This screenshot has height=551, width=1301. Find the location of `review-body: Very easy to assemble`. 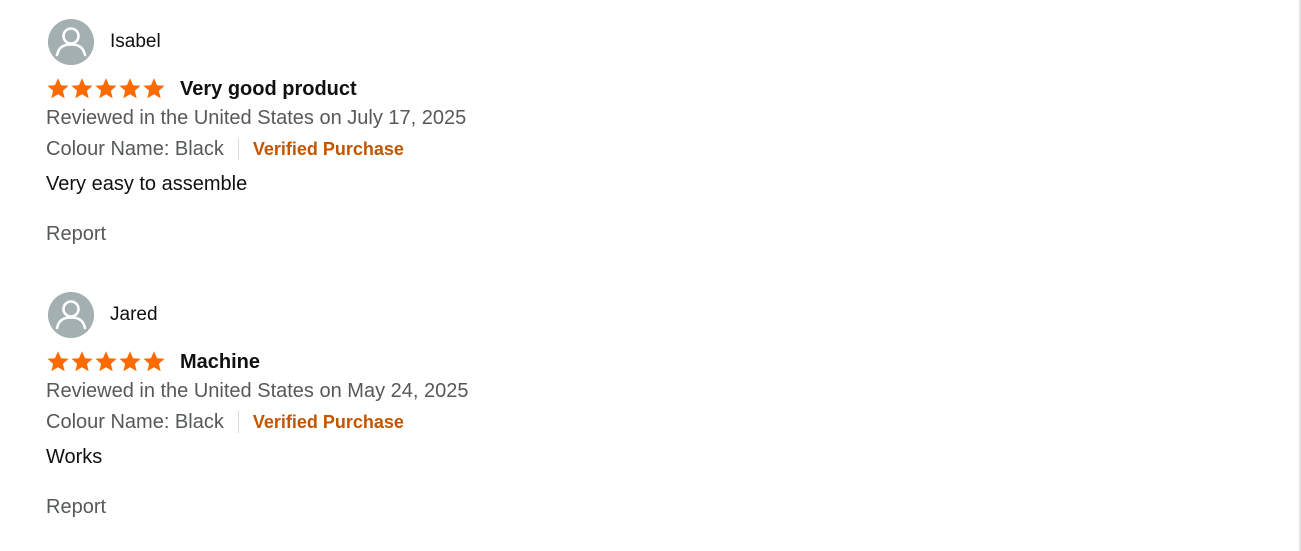

review-body: Very easy to assemble is located at coordinates (147, 184).